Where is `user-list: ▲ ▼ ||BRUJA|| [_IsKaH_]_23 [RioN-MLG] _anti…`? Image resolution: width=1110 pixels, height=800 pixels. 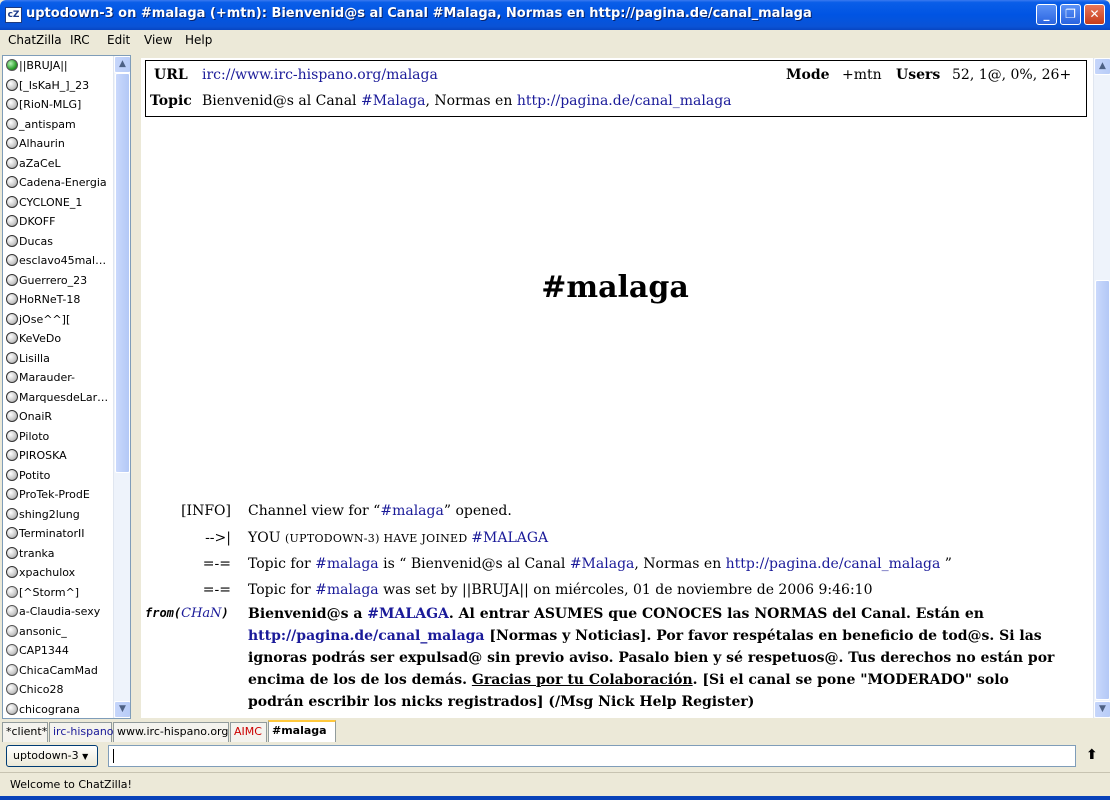 user-list: ▲ ▼ ||BRUJA|| [_IsKaH_]_23 [RioN-MLG] _anti… is located at coordinates (66, 387).